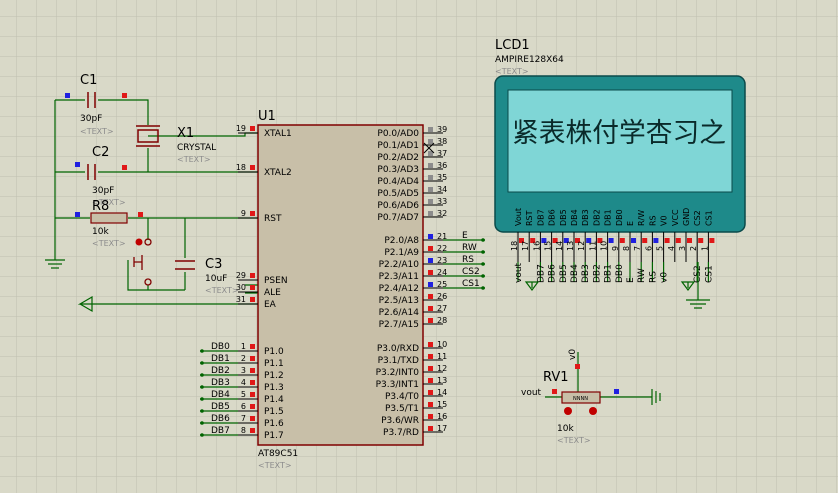 The height and width of the screenshot is (493, 838). What do you see at coordinates (243, 213) in the screenshot?
I see `u1-pin-number: 9` at bounding box center [243, 213].